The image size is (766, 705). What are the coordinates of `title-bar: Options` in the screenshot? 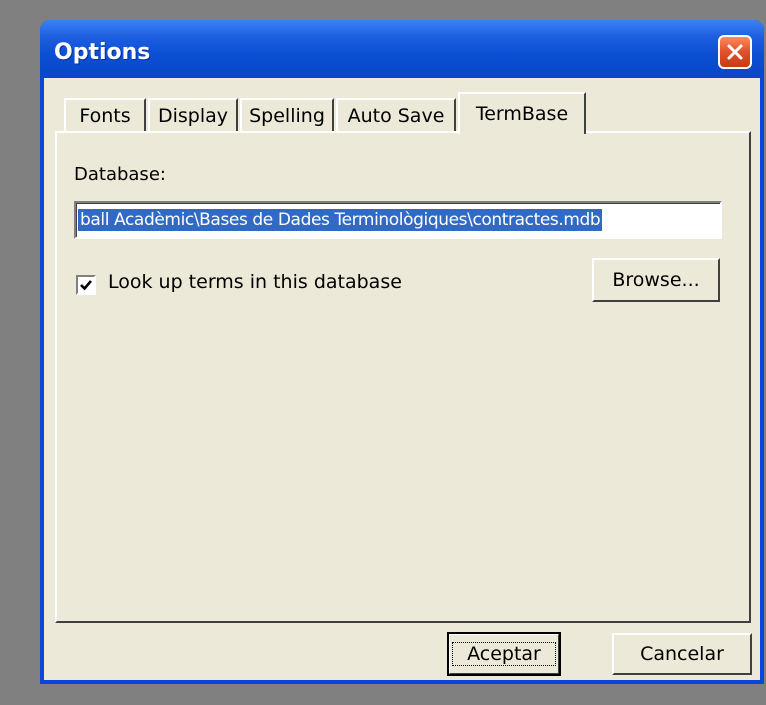 It's located at (402, 49).